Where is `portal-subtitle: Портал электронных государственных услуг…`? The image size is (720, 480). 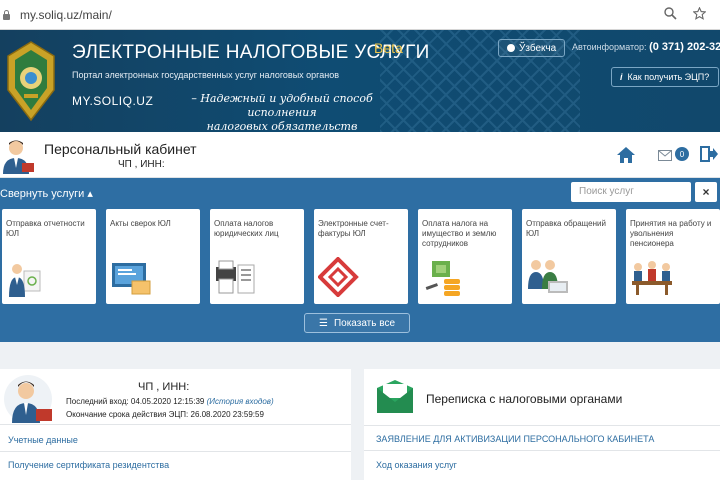
portal-subtitle: Портал электронных государственных услуг… is located at coordinates (206, 75).